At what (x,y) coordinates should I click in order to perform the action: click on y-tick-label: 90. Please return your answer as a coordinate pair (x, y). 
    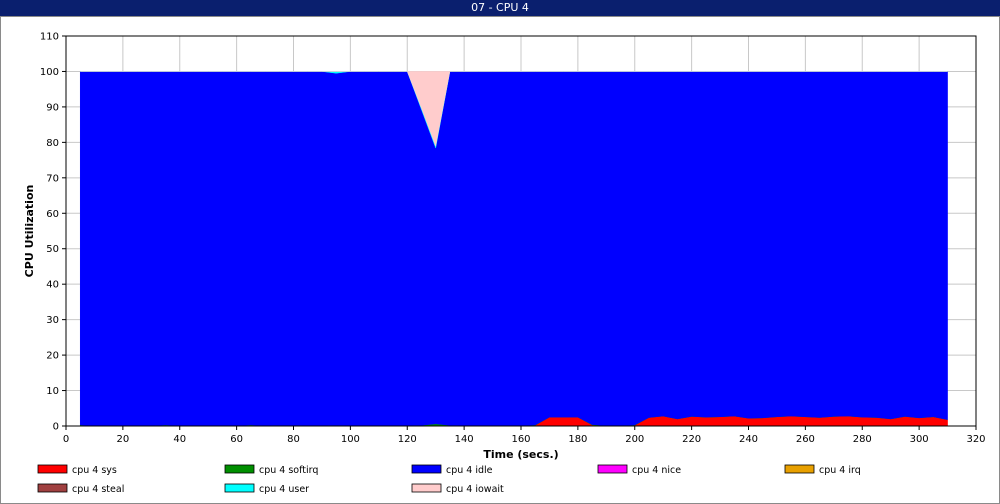
    Looking at the image, I should click on (52, 107).